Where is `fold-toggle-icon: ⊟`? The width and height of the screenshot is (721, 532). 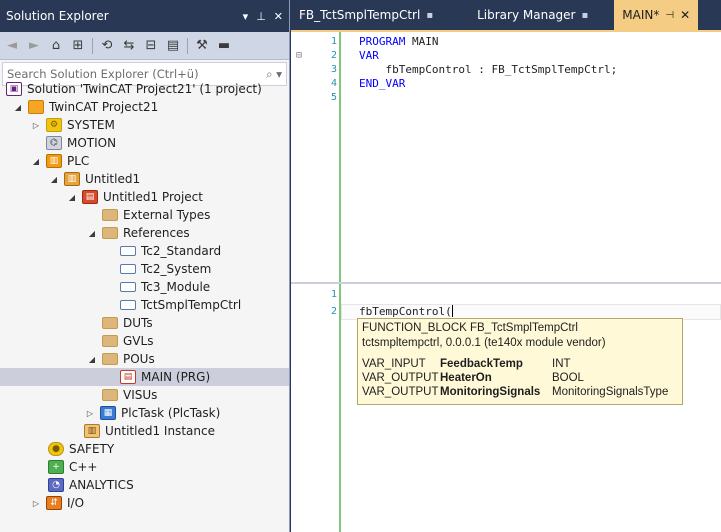 fold-toggle-icon: ⊟ is located at coordinates (299, 56).